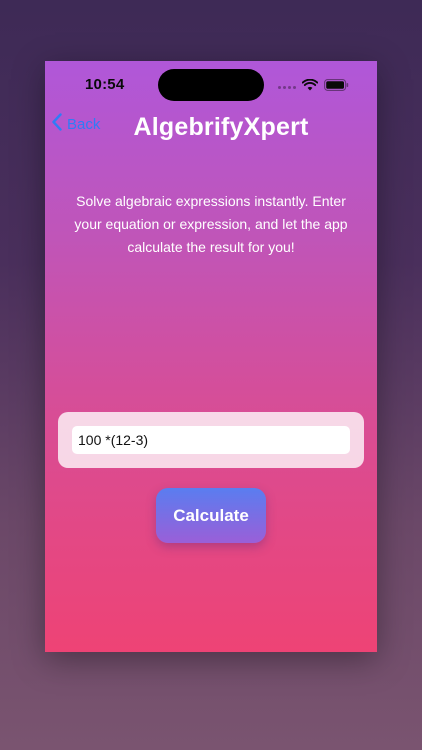  I want to click on status-icons, so click(313, 87).